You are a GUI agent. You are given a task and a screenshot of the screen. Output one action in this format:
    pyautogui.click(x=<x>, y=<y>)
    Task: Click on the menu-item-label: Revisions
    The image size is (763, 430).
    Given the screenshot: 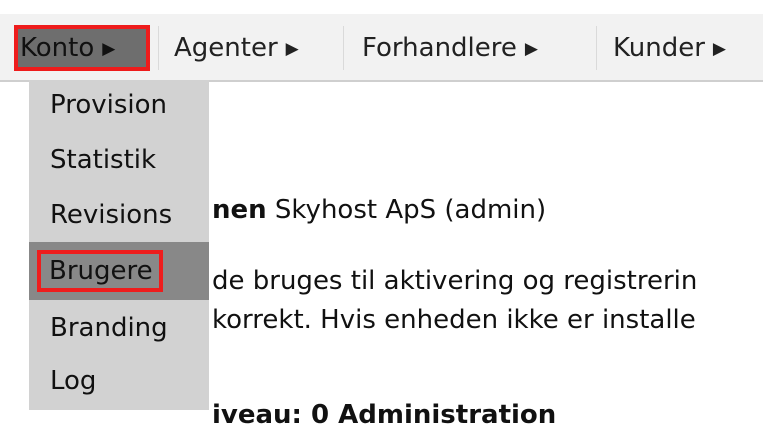 What is the action you would take?
    pyautogui.click(x=111, y=215)
    